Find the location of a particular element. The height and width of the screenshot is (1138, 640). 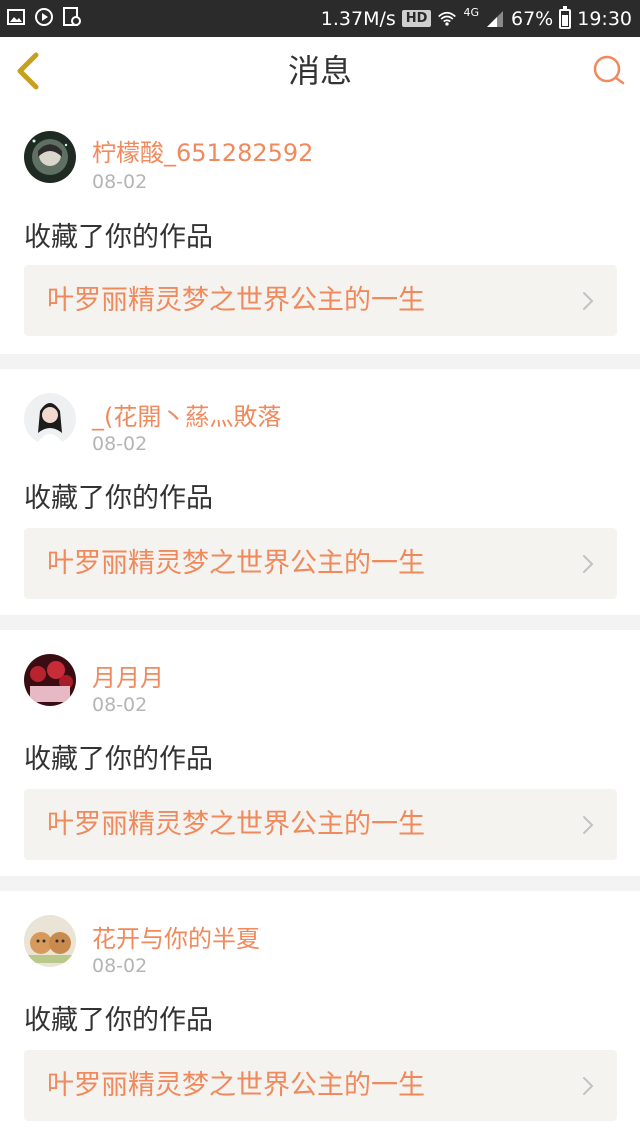

play-icon is located at coordinates (44, 17).